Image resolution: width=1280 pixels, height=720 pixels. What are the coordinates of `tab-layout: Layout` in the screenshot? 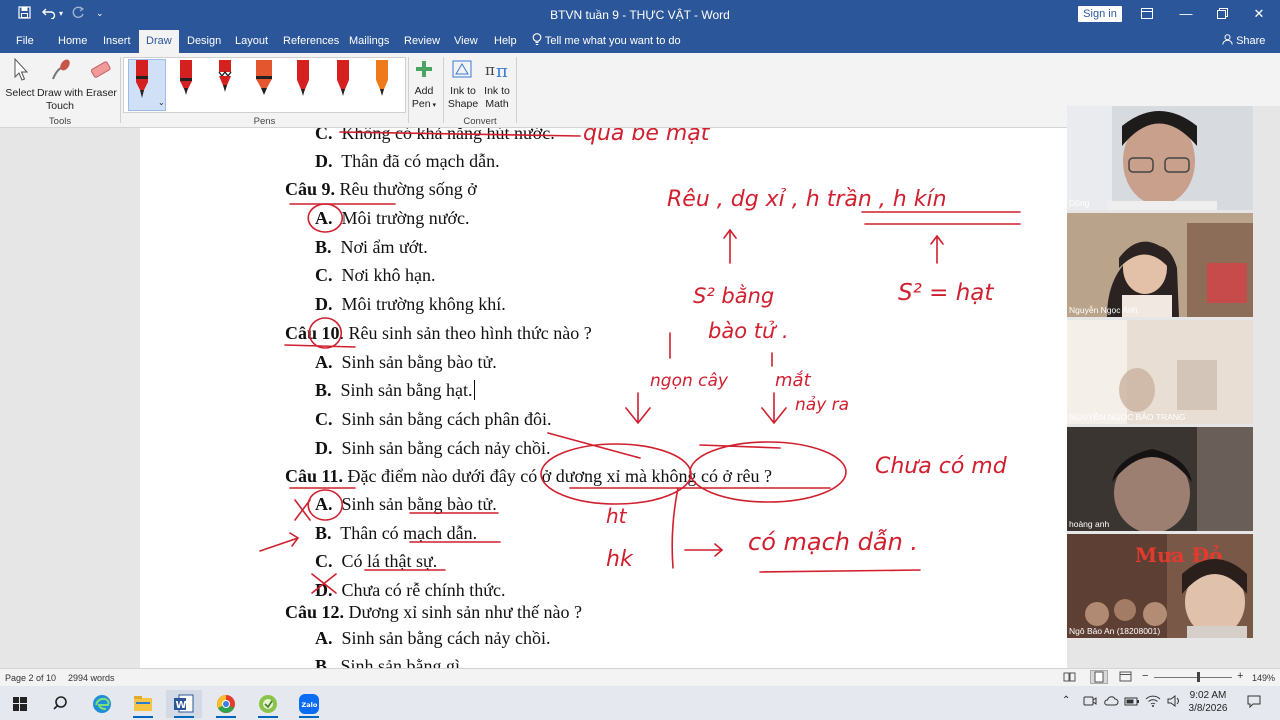 It's located at (251, 41).